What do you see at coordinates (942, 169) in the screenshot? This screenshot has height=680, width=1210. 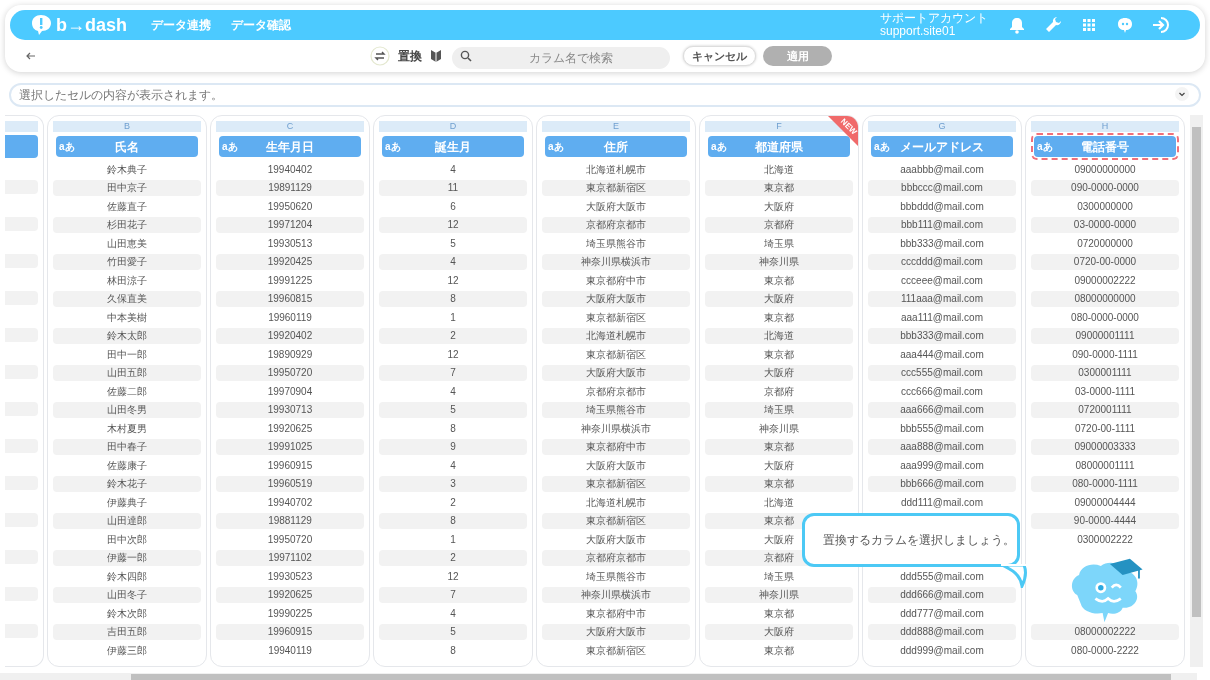 I see `table-cell: aaabbb@mail.com` at bounding box center [942, 169].